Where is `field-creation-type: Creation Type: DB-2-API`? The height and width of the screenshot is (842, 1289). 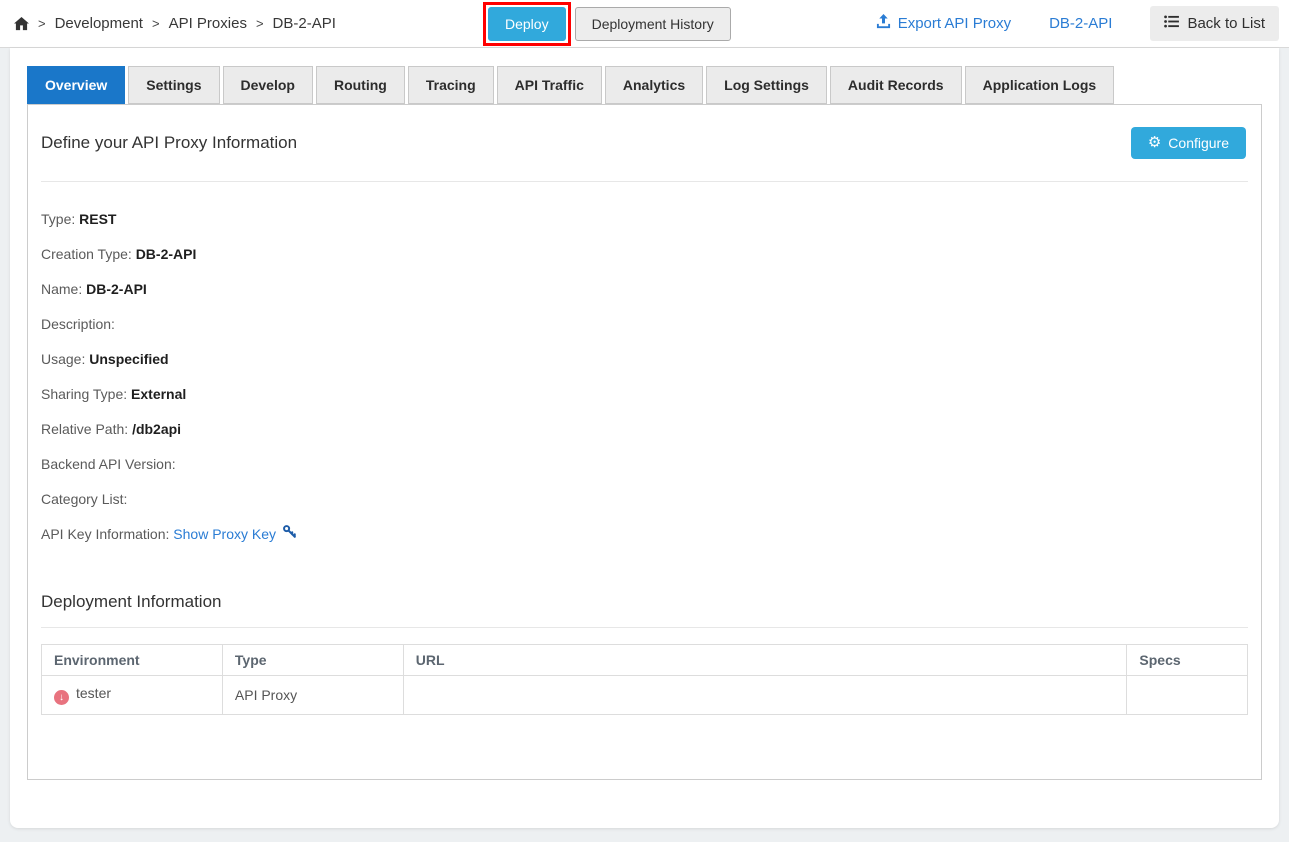 field-creation-type: Creation Type: DB-2-API is located at coordinates (119, 254).